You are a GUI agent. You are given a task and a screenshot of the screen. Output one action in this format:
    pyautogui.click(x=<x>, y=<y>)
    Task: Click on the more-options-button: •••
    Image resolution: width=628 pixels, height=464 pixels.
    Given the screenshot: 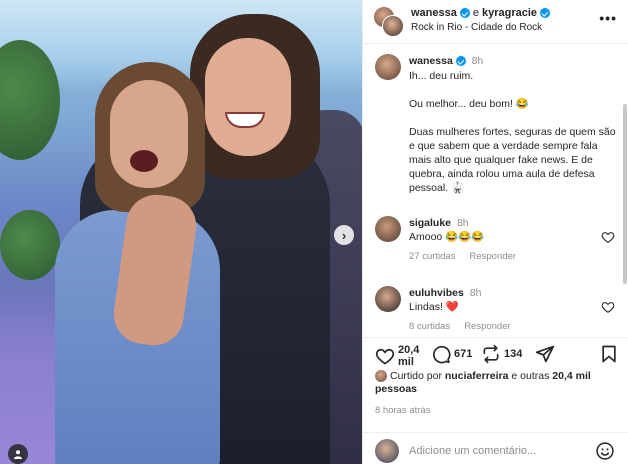 What is the action you would take?
    pyautogui.click(x=608, y=18)
    